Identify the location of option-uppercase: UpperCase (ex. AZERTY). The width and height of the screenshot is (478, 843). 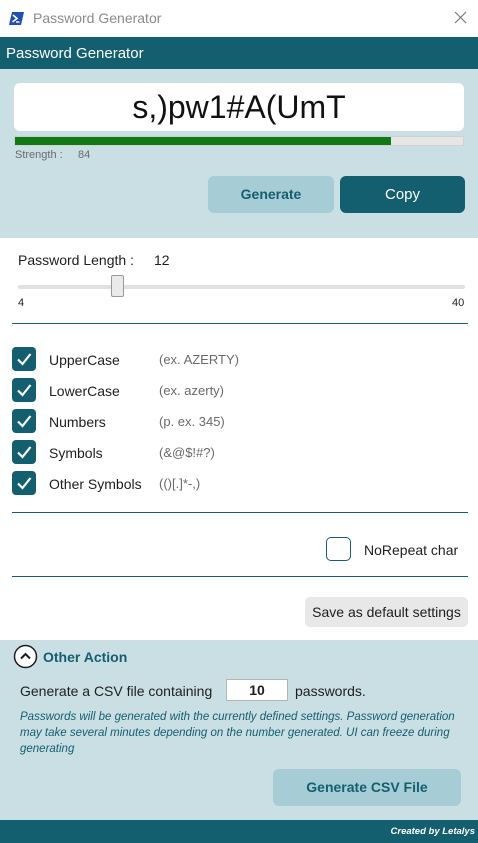
(239, 360).